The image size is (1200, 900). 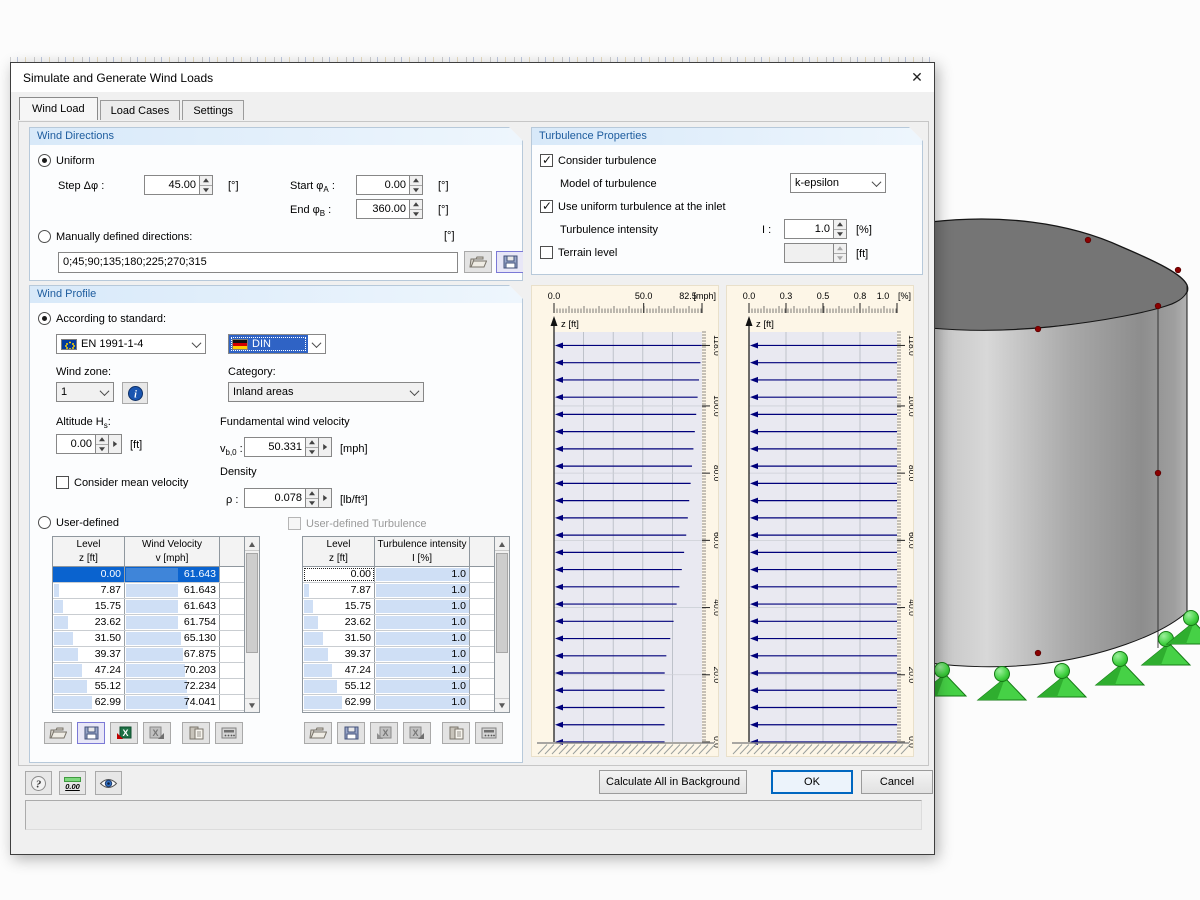 I want to click on paste-button, so click(x=196, y=733).